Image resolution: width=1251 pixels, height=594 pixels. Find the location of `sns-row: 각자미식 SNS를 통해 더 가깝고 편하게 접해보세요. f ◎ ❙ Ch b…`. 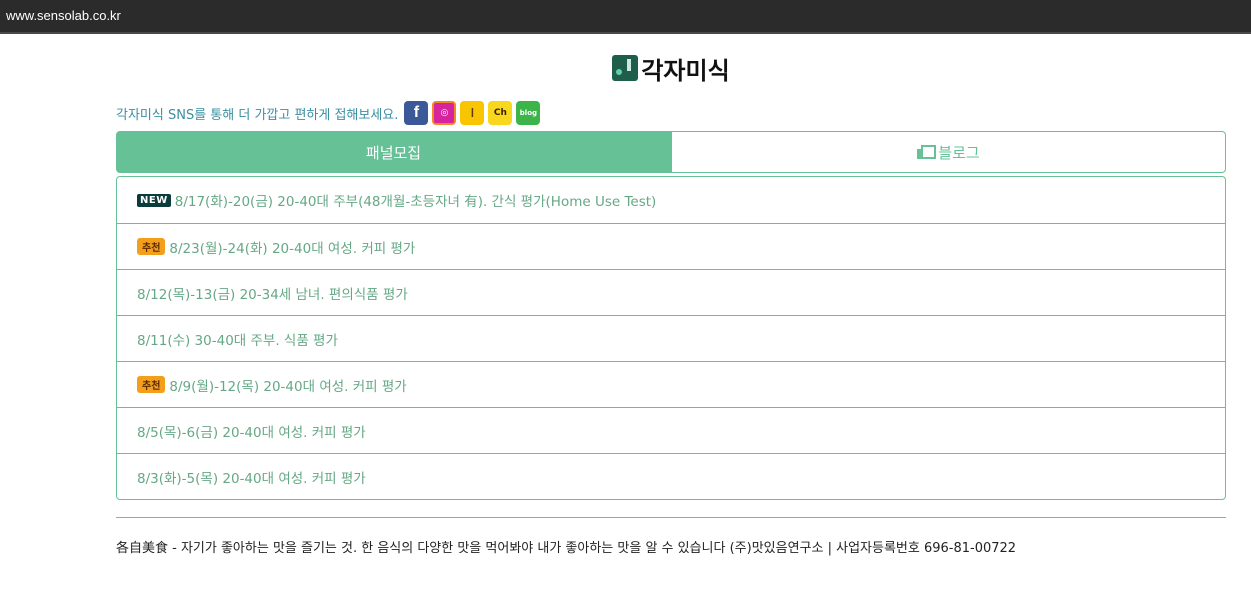

sns-row: 각자미식 SNS를 통해 더 가깝고 편하게 접해보세요. f ◎ ❙ Ch b… is located at coordinates (671, 113).